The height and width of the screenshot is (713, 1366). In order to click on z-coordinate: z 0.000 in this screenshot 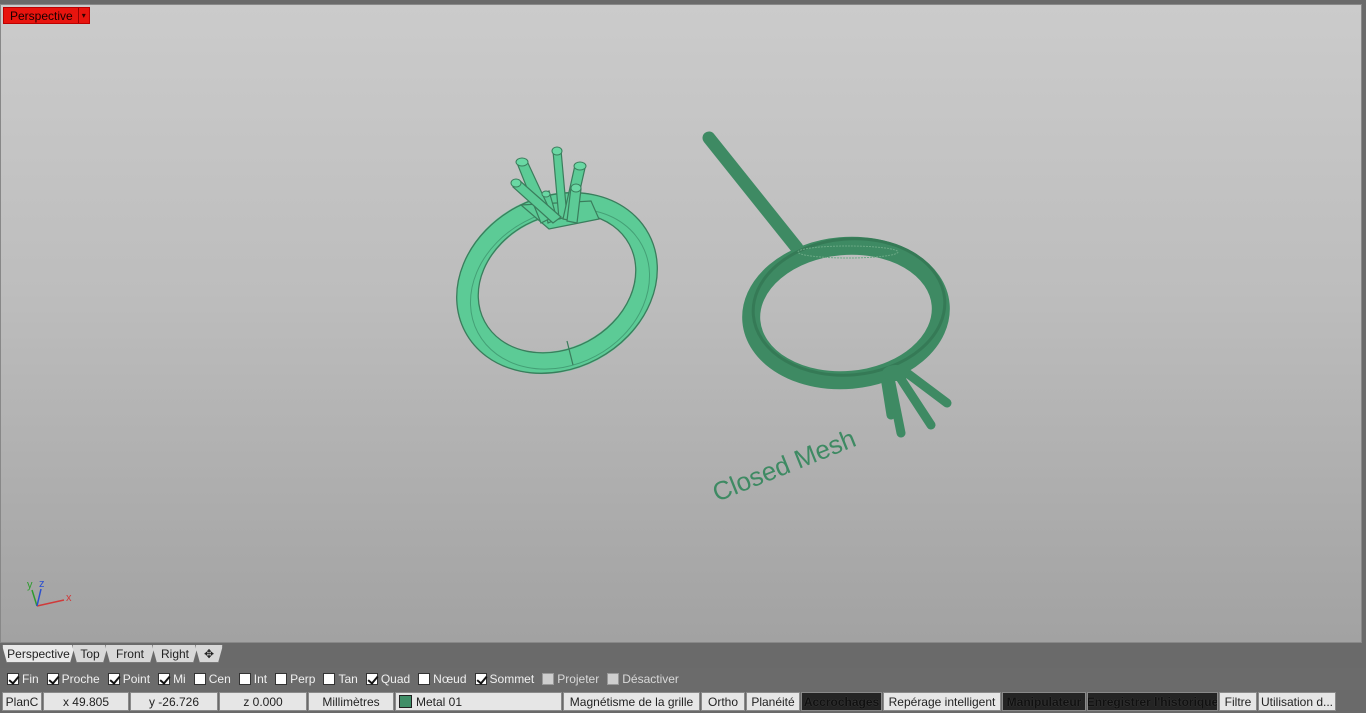, I will do `click(263, 701)`.